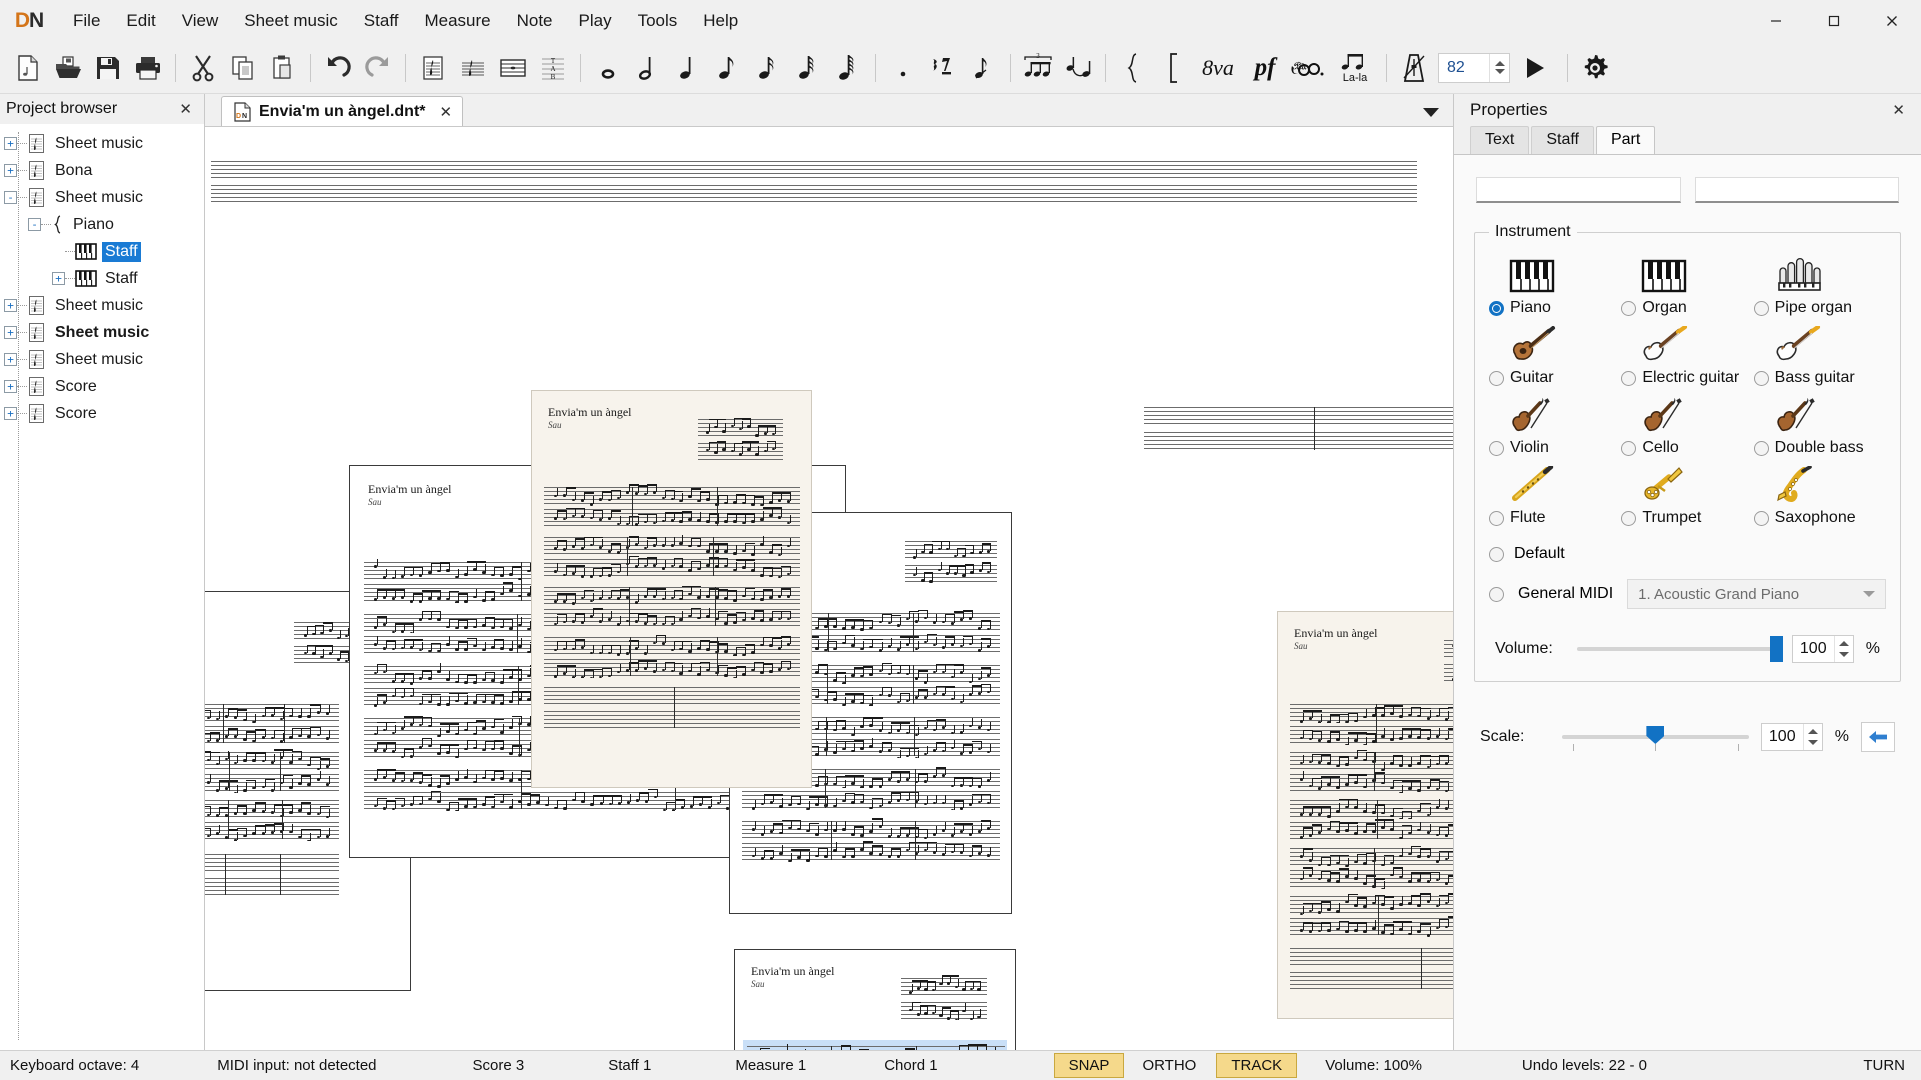 The image size is (1921, 1080). I want to click on menu-tools: Tools, so click(658, 21).